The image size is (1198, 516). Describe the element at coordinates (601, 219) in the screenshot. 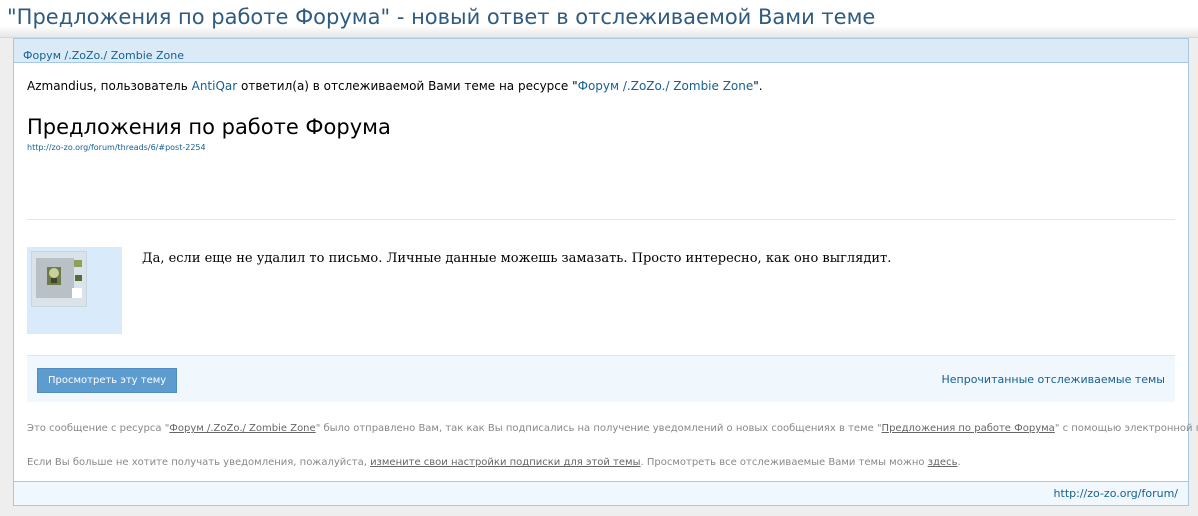

I see `divider` at that location.